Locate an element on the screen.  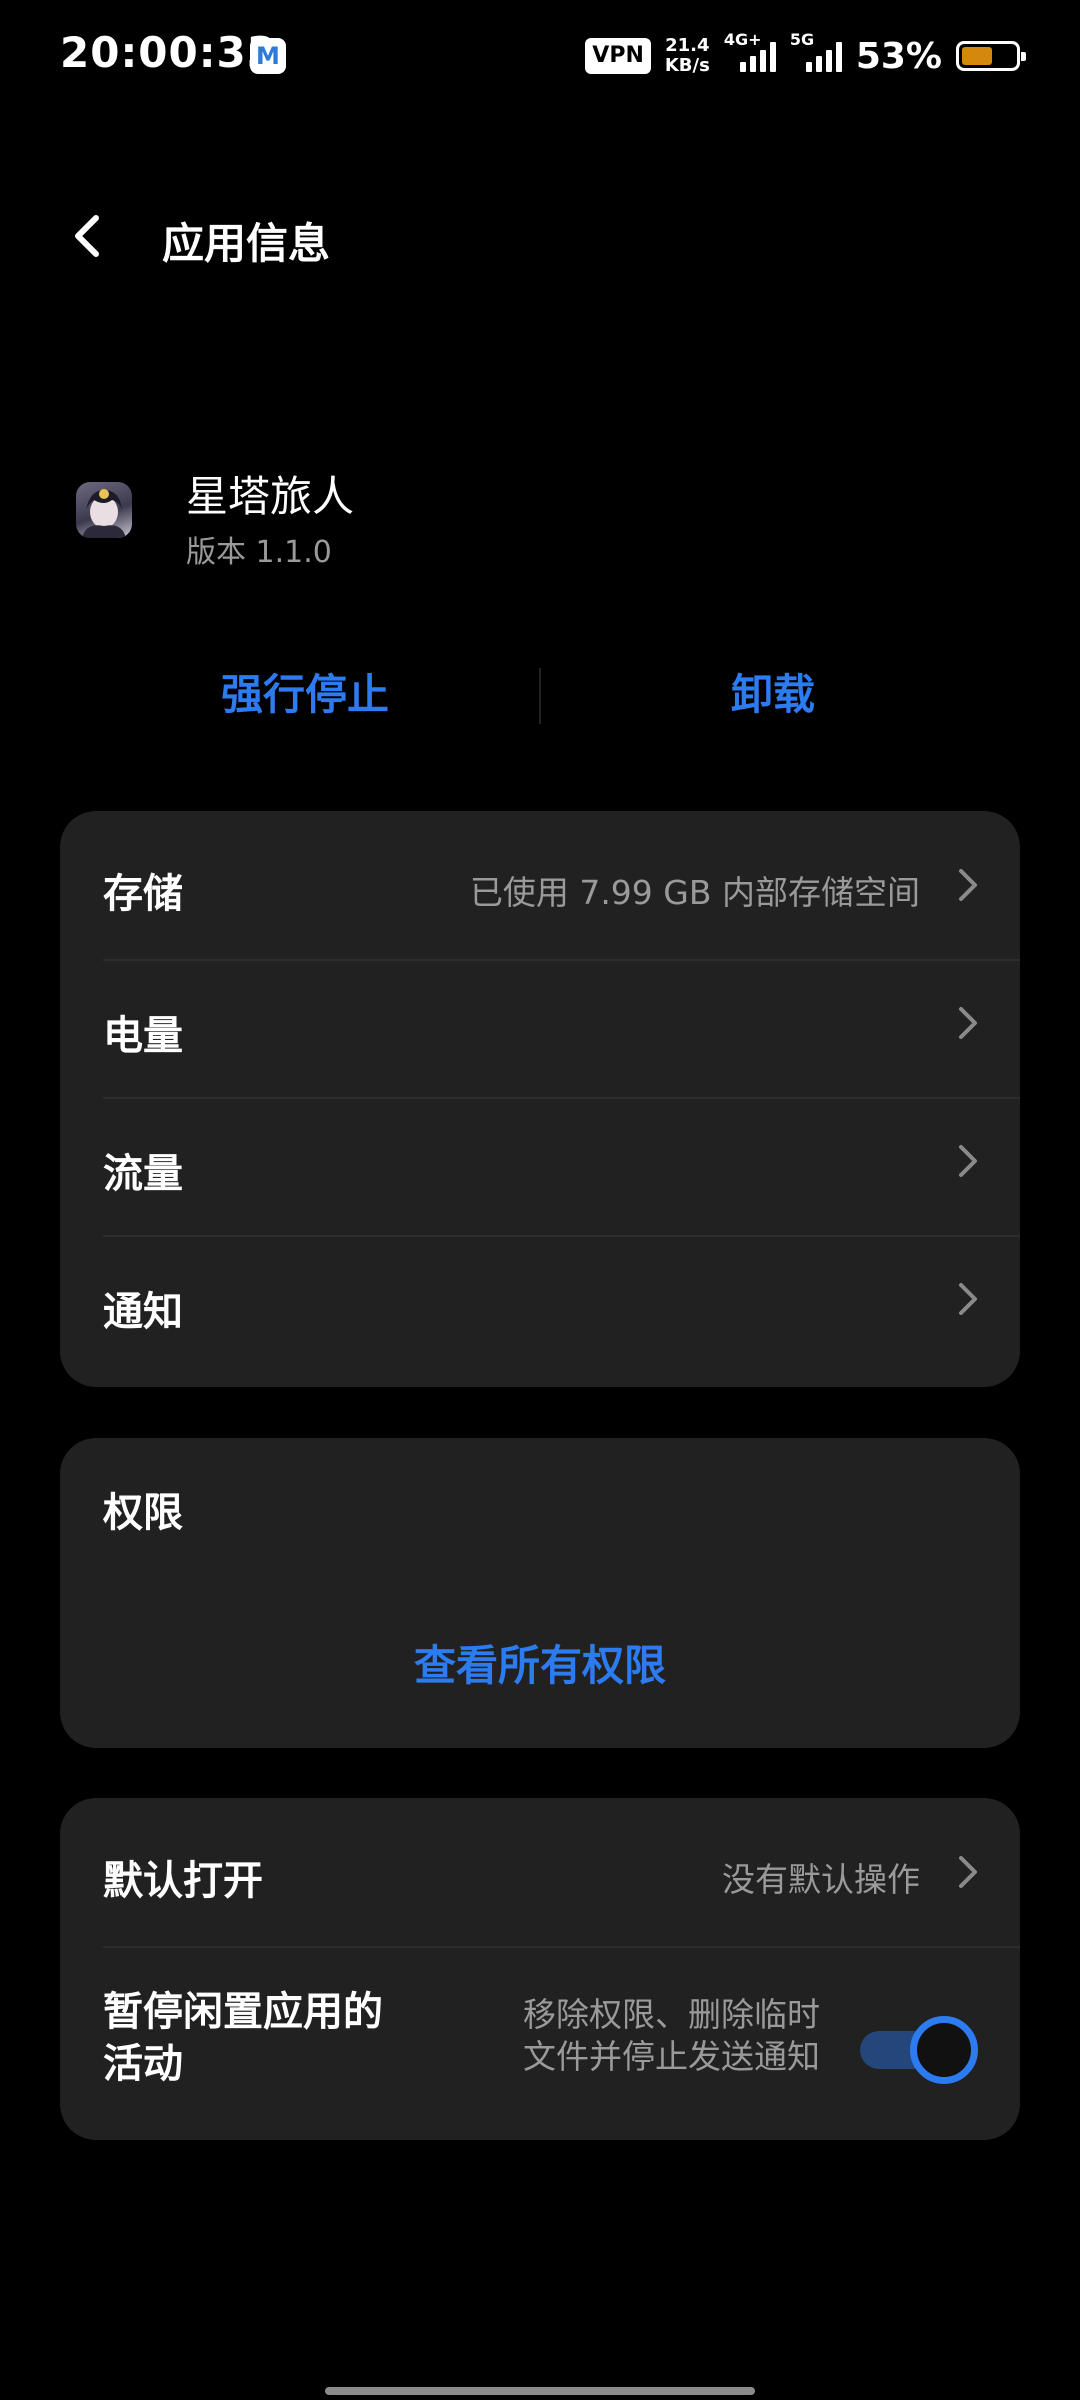
actions-divider is located at coordinates (540, 696).